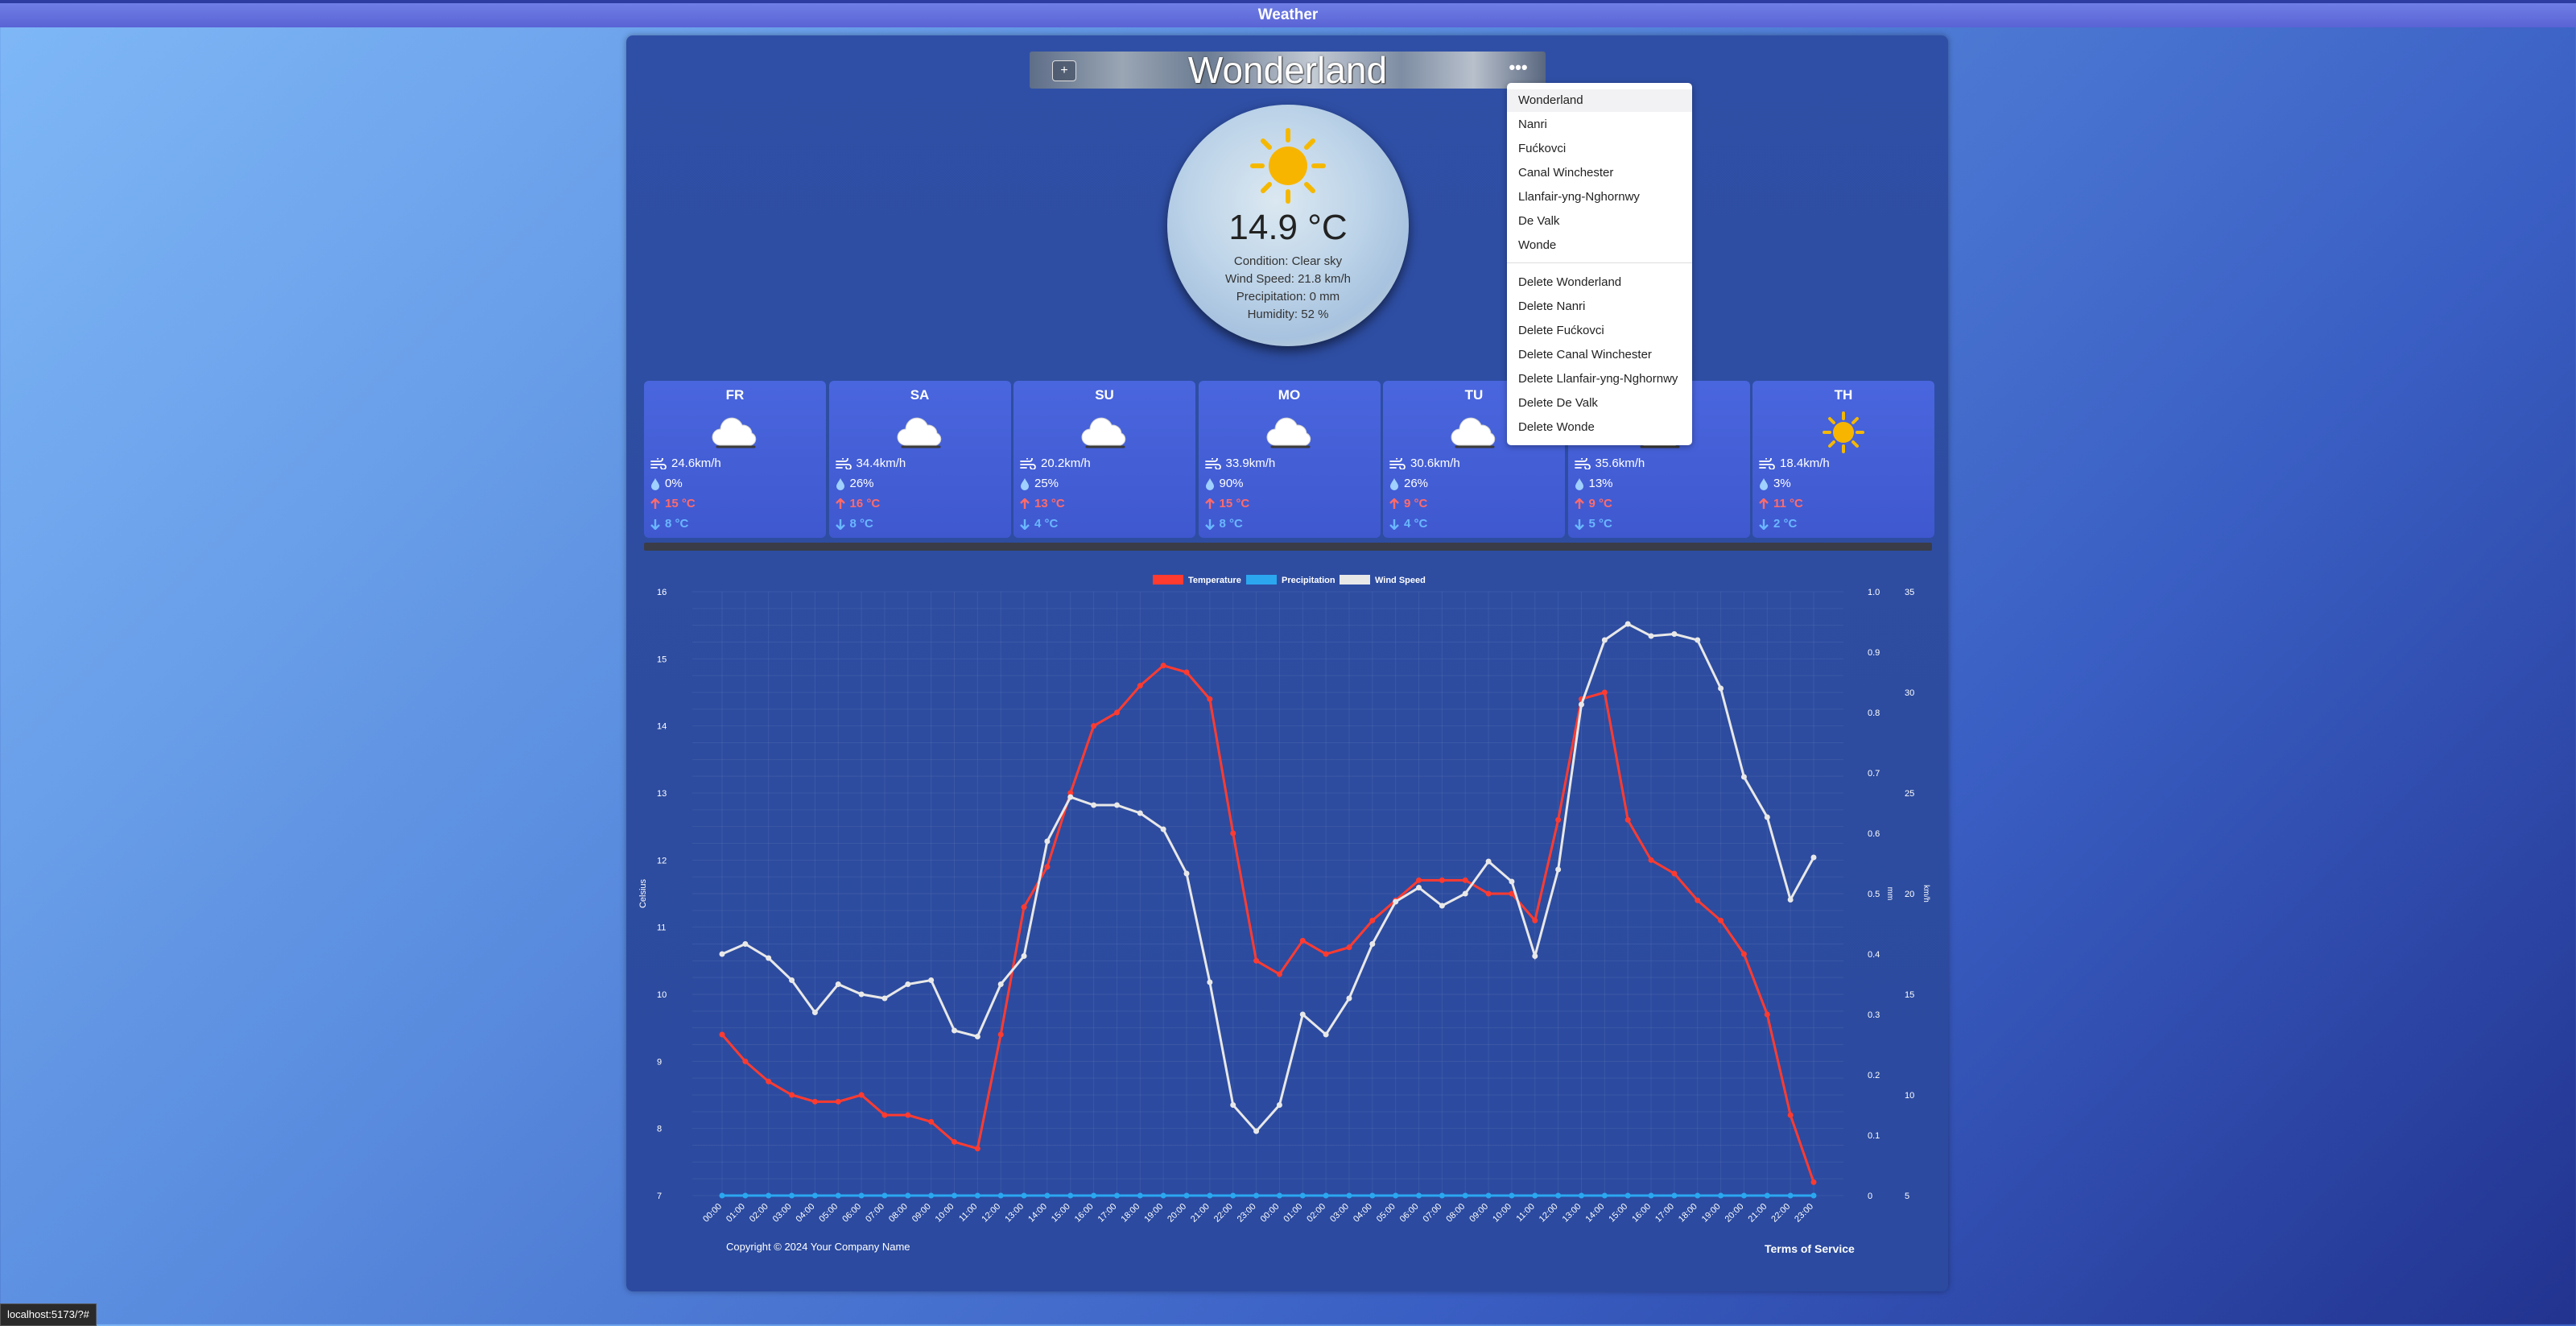 The width and height of the screenshot is (2576, 1326). I want to click on menu-item-location: De Valk, so click(1599, 222).